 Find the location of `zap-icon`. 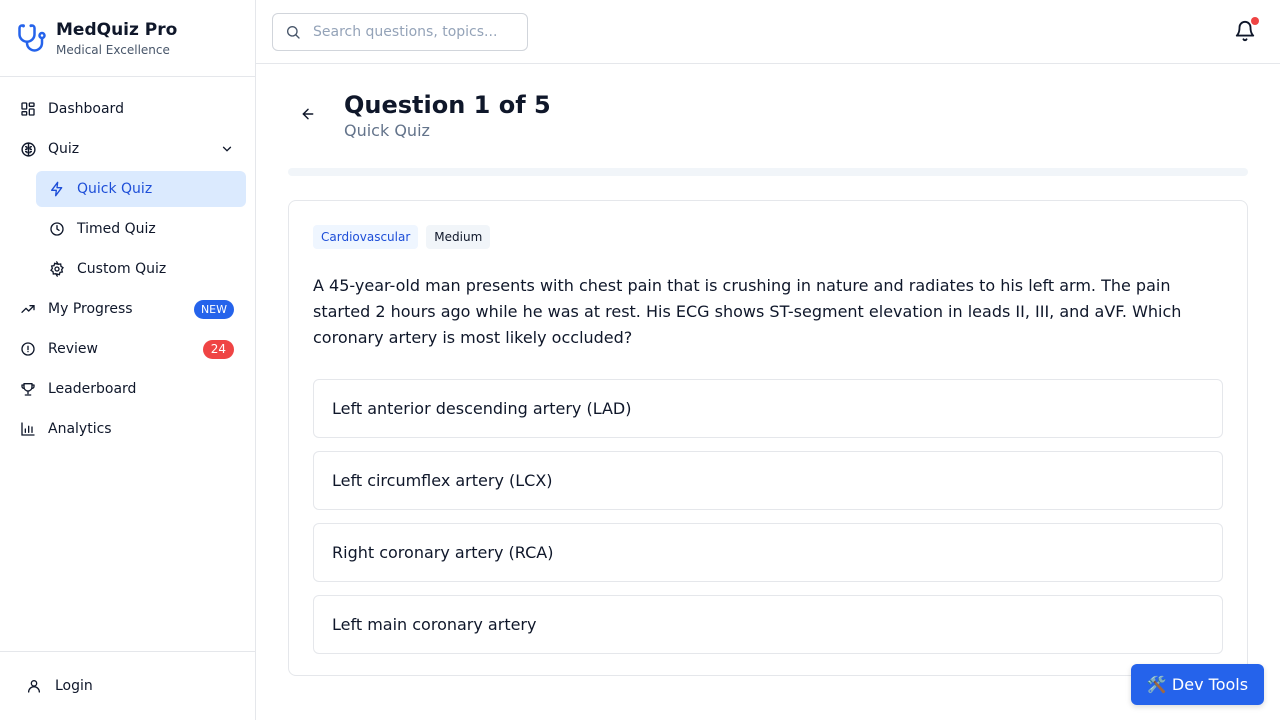

zap-icon is located at coordinates (57, 189).